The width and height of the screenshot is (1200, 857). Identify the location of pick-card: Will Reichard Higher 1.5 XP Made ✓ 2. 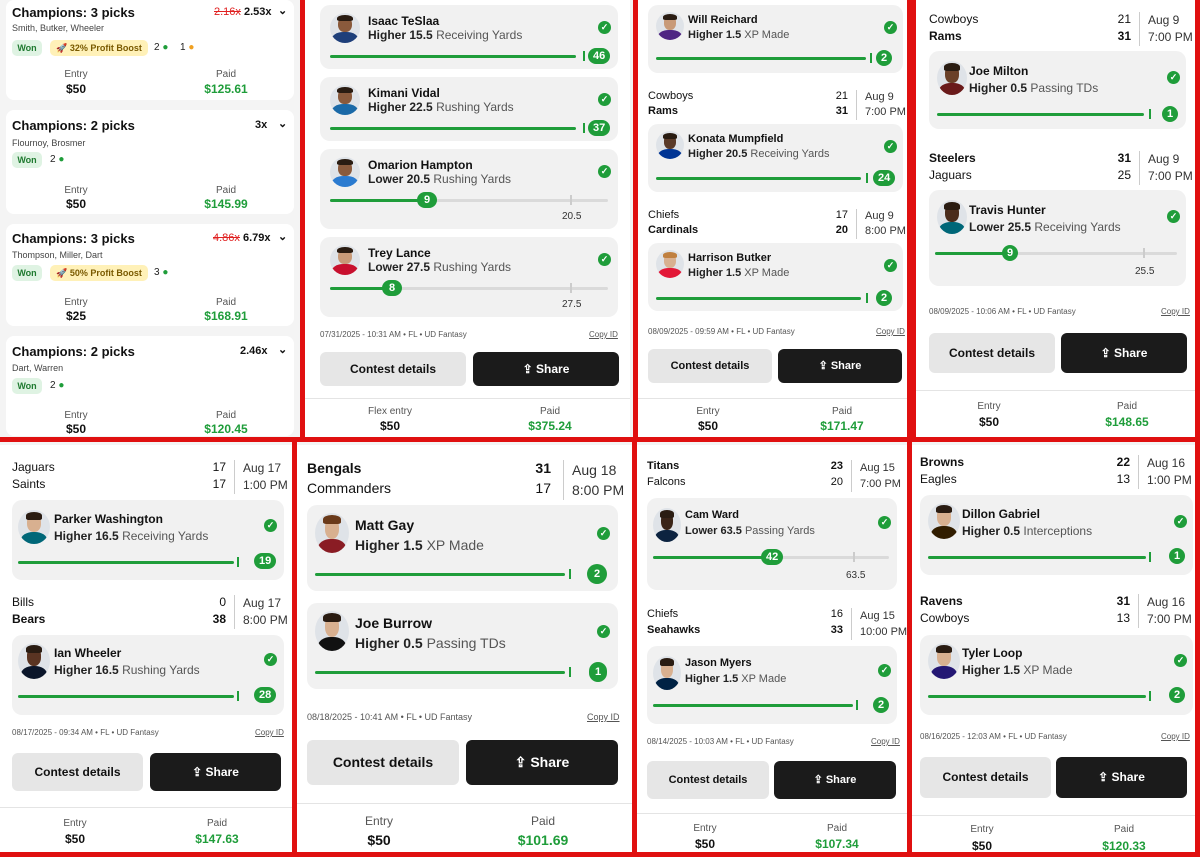
(775, 39).